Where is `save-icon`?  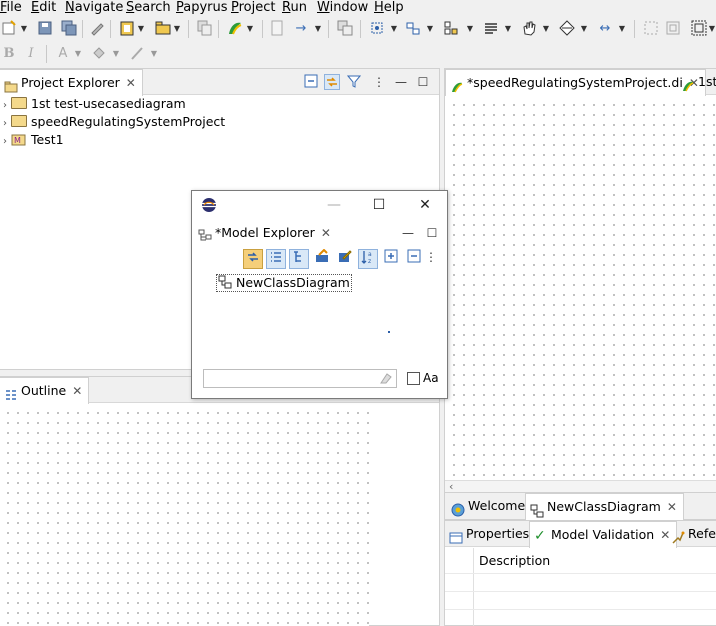
save-icon is located at coordinates (45, 29).